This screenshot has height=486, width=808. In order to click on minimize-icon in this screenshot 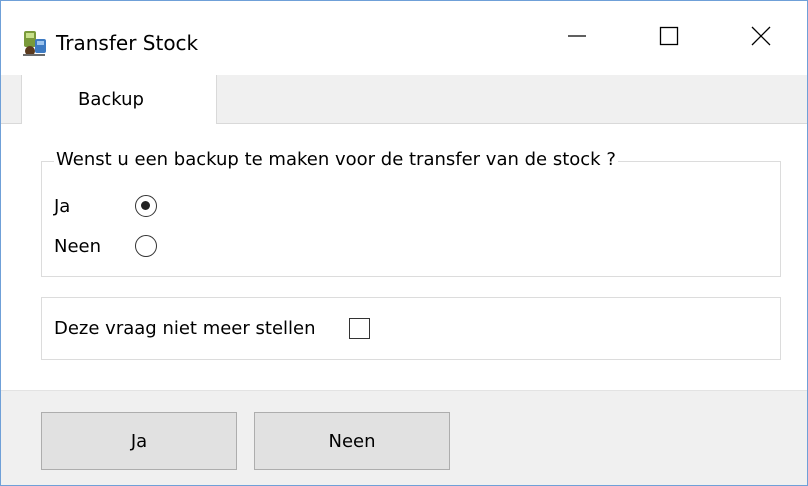, I will do `click(577, 38)`.